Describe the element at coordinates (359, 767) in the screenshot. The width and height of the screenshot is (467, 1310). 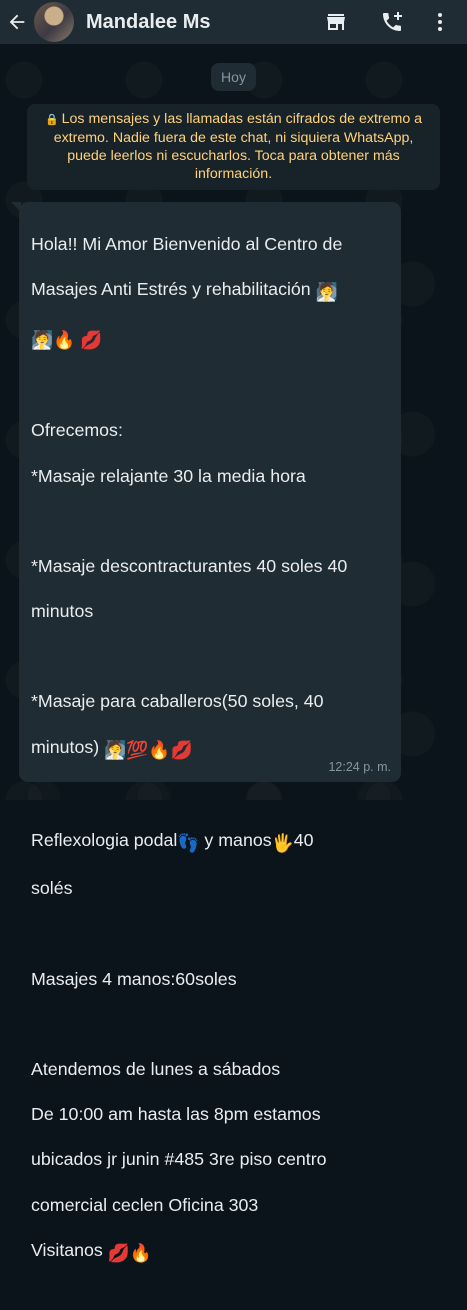
I see `message-timestamp: 12:24 p. m.` at that location.